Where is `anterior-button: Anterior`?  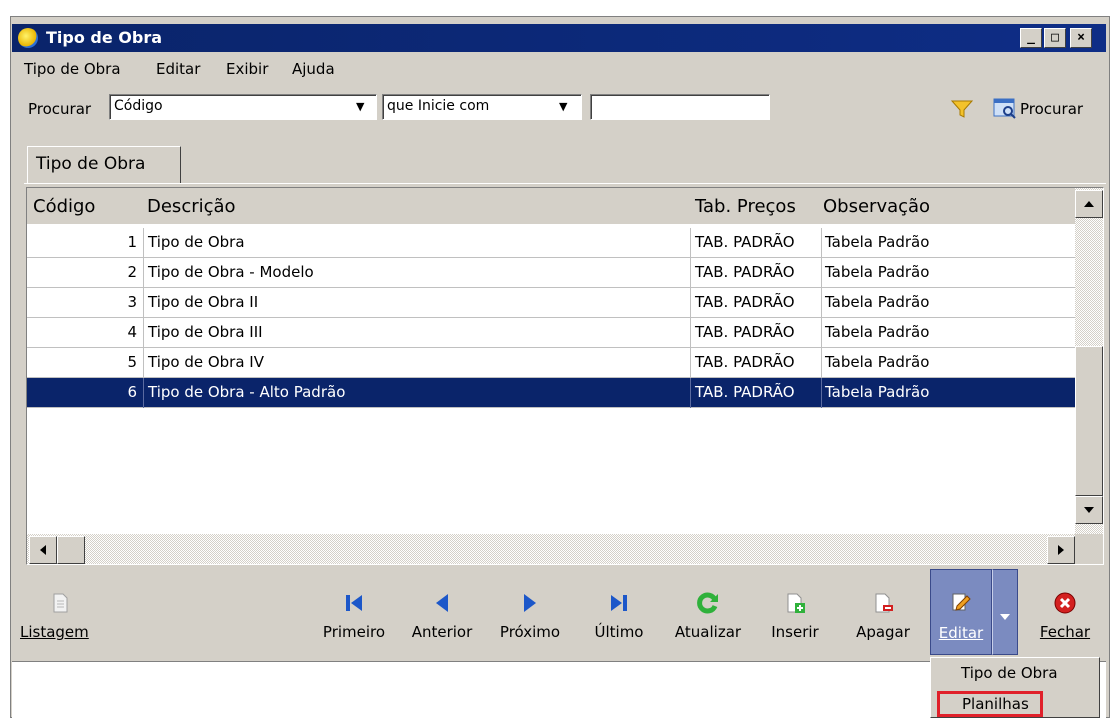 anterior-button: Anterior is located at coordinates (442, 614).